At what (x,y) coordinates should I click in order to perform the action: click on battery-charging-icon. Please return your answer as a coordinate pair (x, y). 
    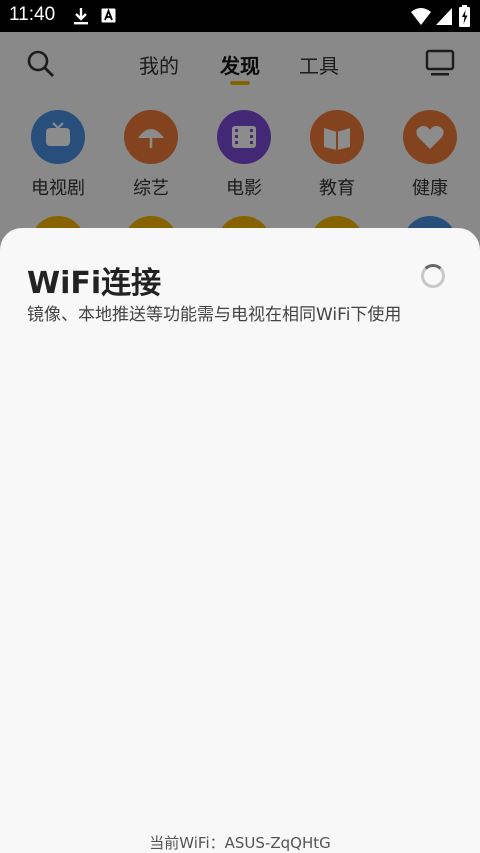
    Looking at the image, I should click on (464, 16).